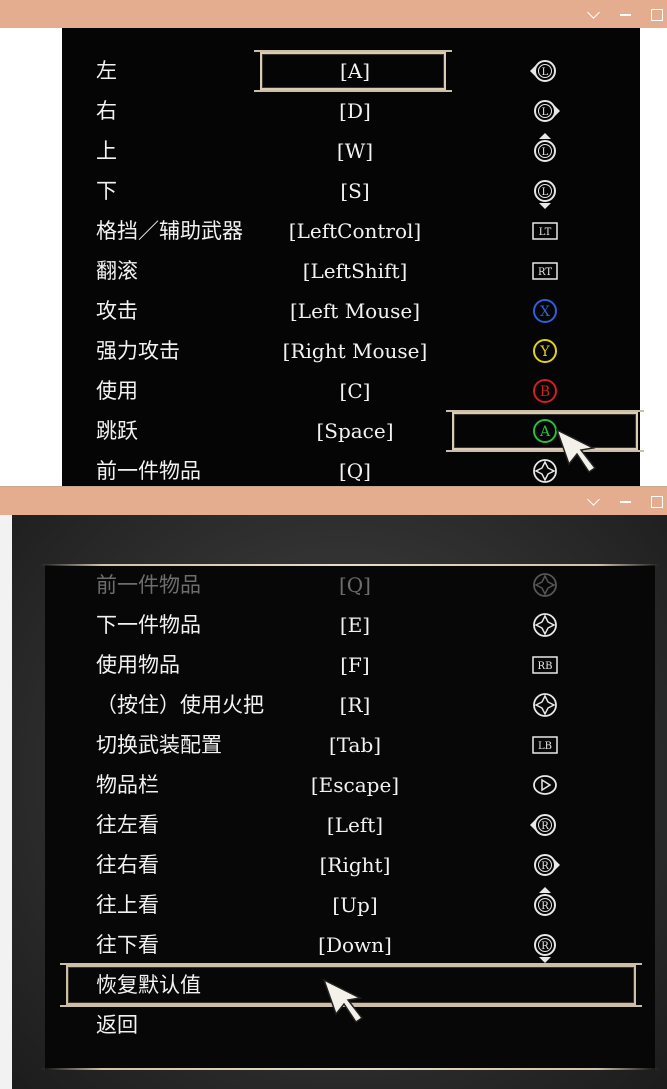 The image size is (667, 1089). I want to click on control-row: 往上看 [Up] R, so click(333, 905).